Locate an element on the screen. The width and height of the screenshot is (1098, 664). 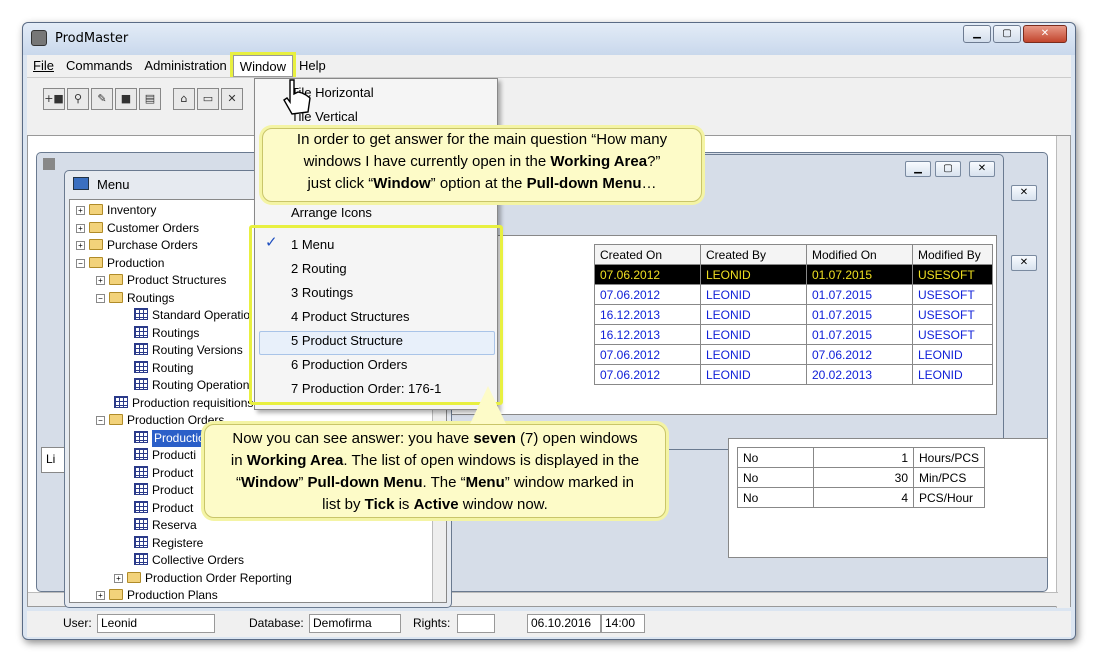
maximize-button: ▢ is located at coordinates (1007, 34).